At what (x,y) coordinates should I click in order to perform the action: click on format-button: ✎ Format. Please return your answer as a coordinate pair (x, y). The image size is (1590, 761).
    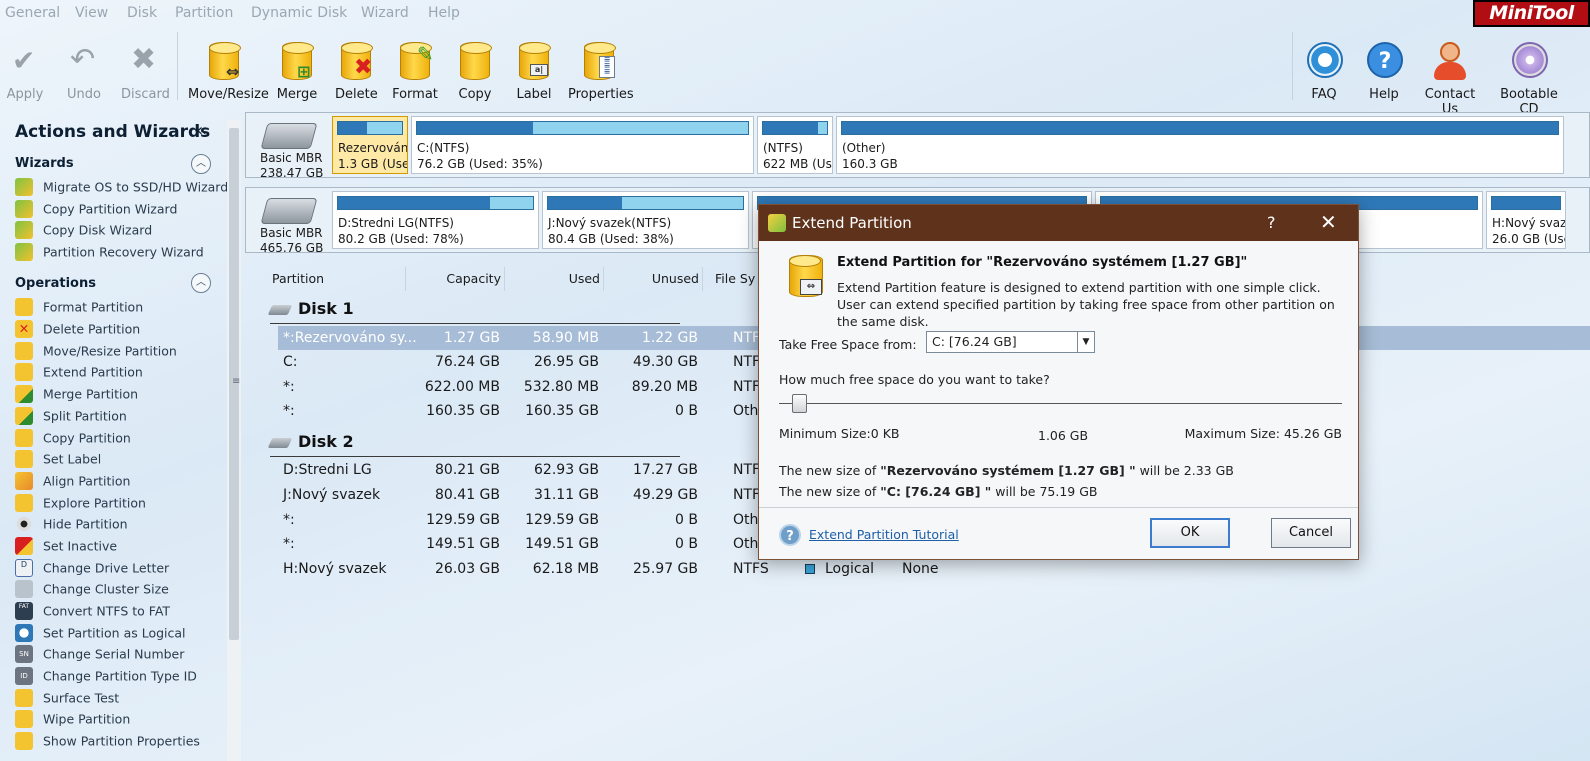
    Looking at the image, I should click on (415, 71).